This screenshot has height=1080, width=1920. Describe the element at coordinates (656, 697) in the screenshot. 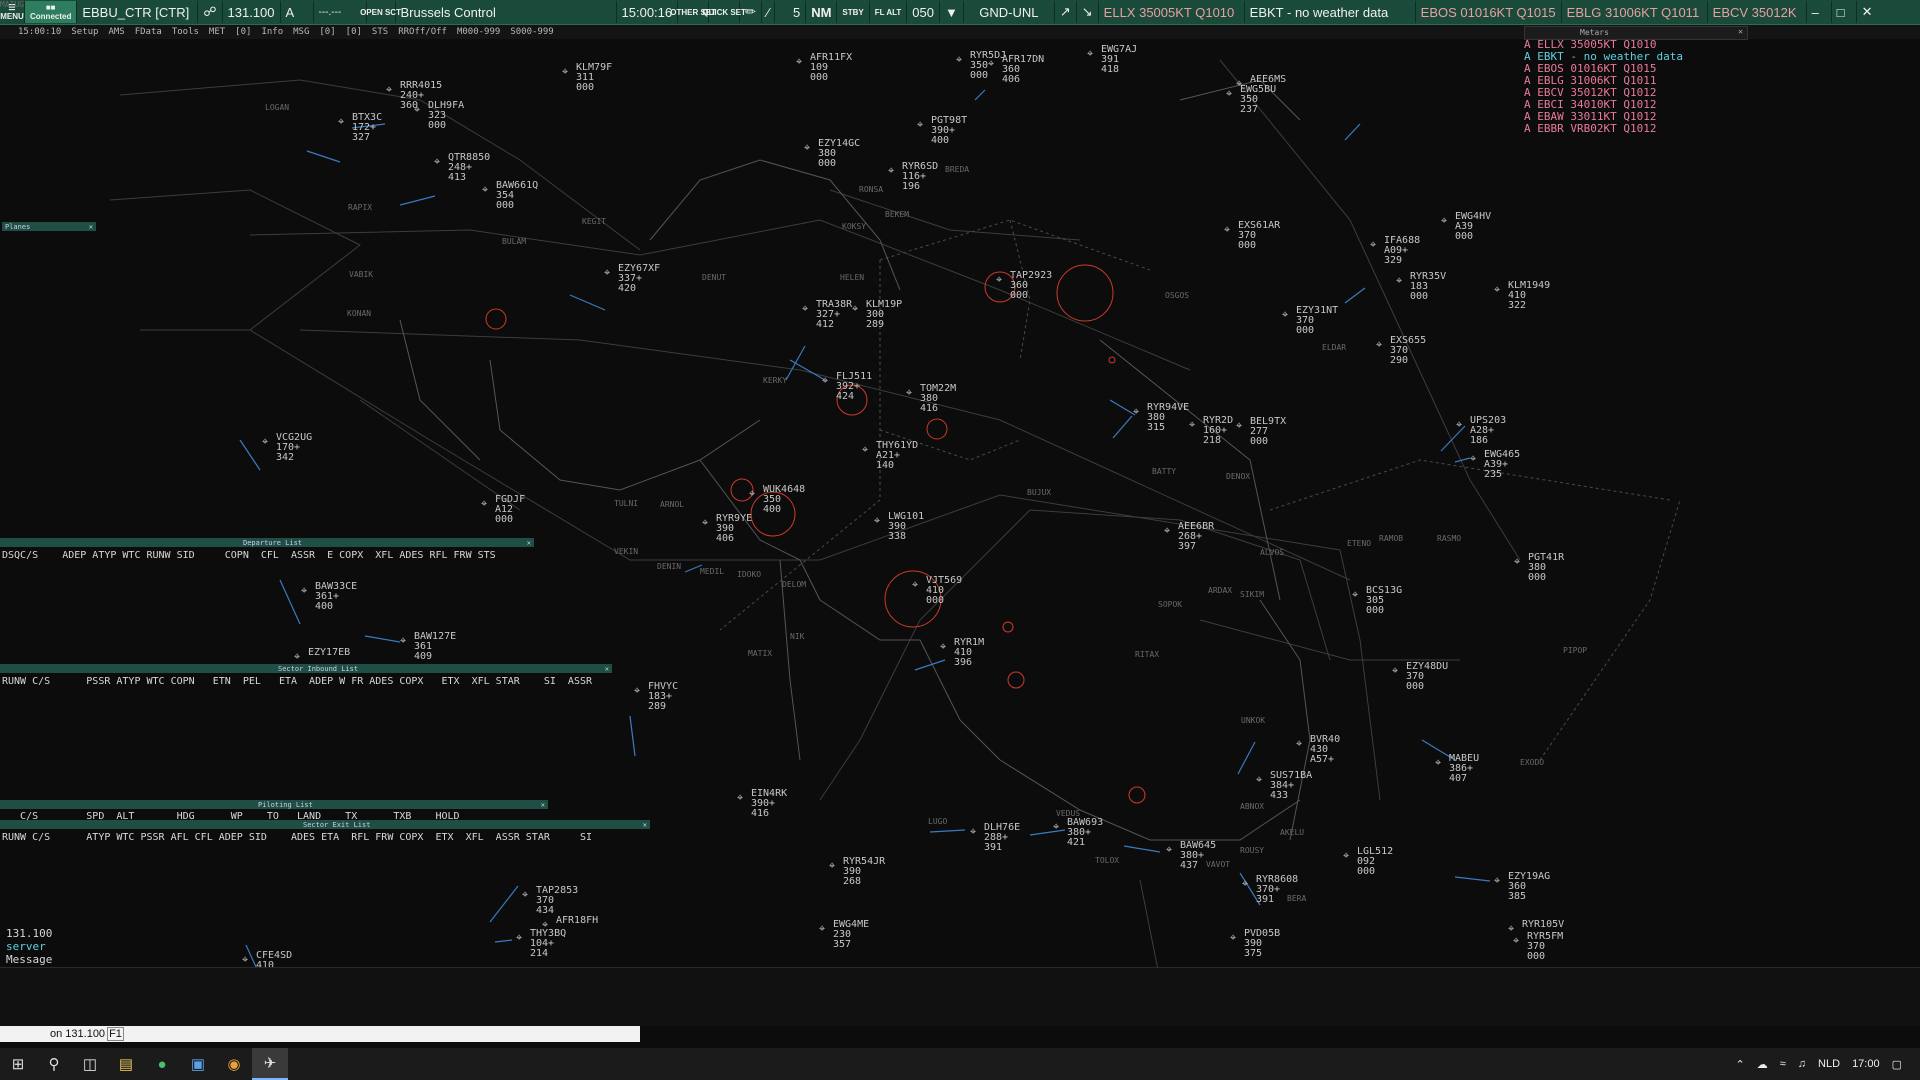

I see `aircraft-label: ⌖ FHVYC 183+ 289` at that location.